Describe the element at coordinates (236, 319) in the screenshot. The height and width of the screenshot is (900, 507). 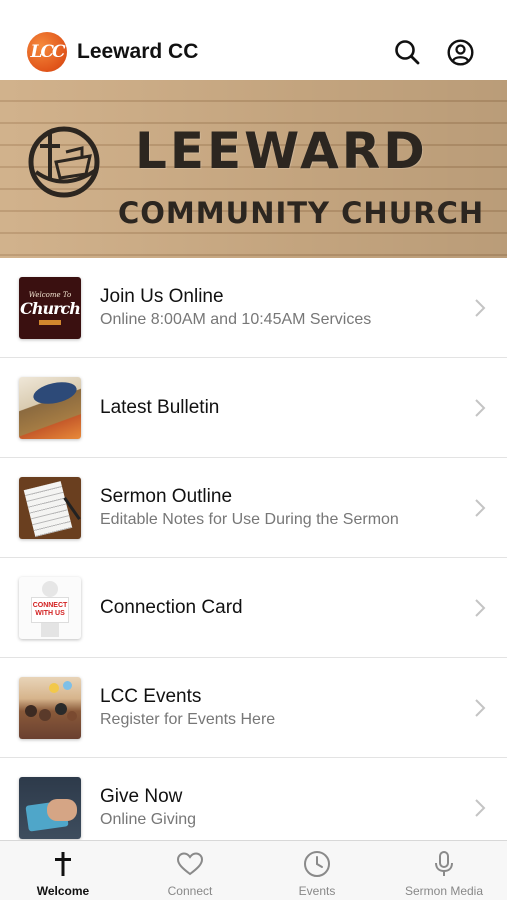
I see `list-item-subtitle: Online 8:00AM and 10:45AM Services` at that location.